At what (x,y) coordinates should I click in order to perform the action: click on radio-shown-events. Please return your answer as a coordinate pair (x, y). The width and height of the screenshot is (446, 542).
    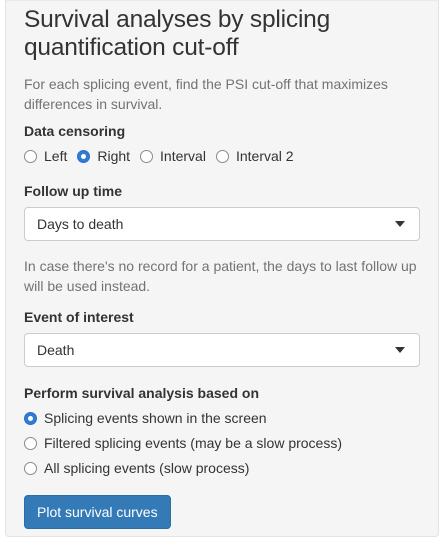
    Looking at the image, I should click on (30, 418).